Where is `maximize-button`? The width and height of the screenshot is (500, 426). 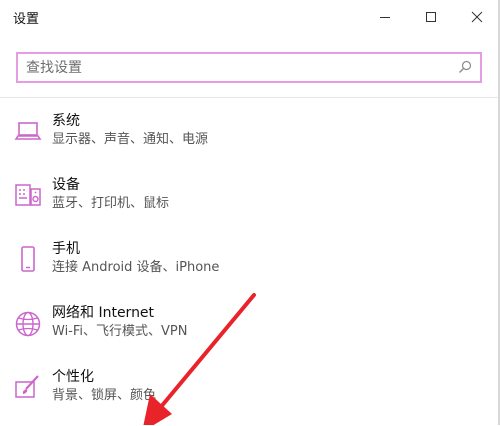
maximize-button is located at coordinates (431, 17).